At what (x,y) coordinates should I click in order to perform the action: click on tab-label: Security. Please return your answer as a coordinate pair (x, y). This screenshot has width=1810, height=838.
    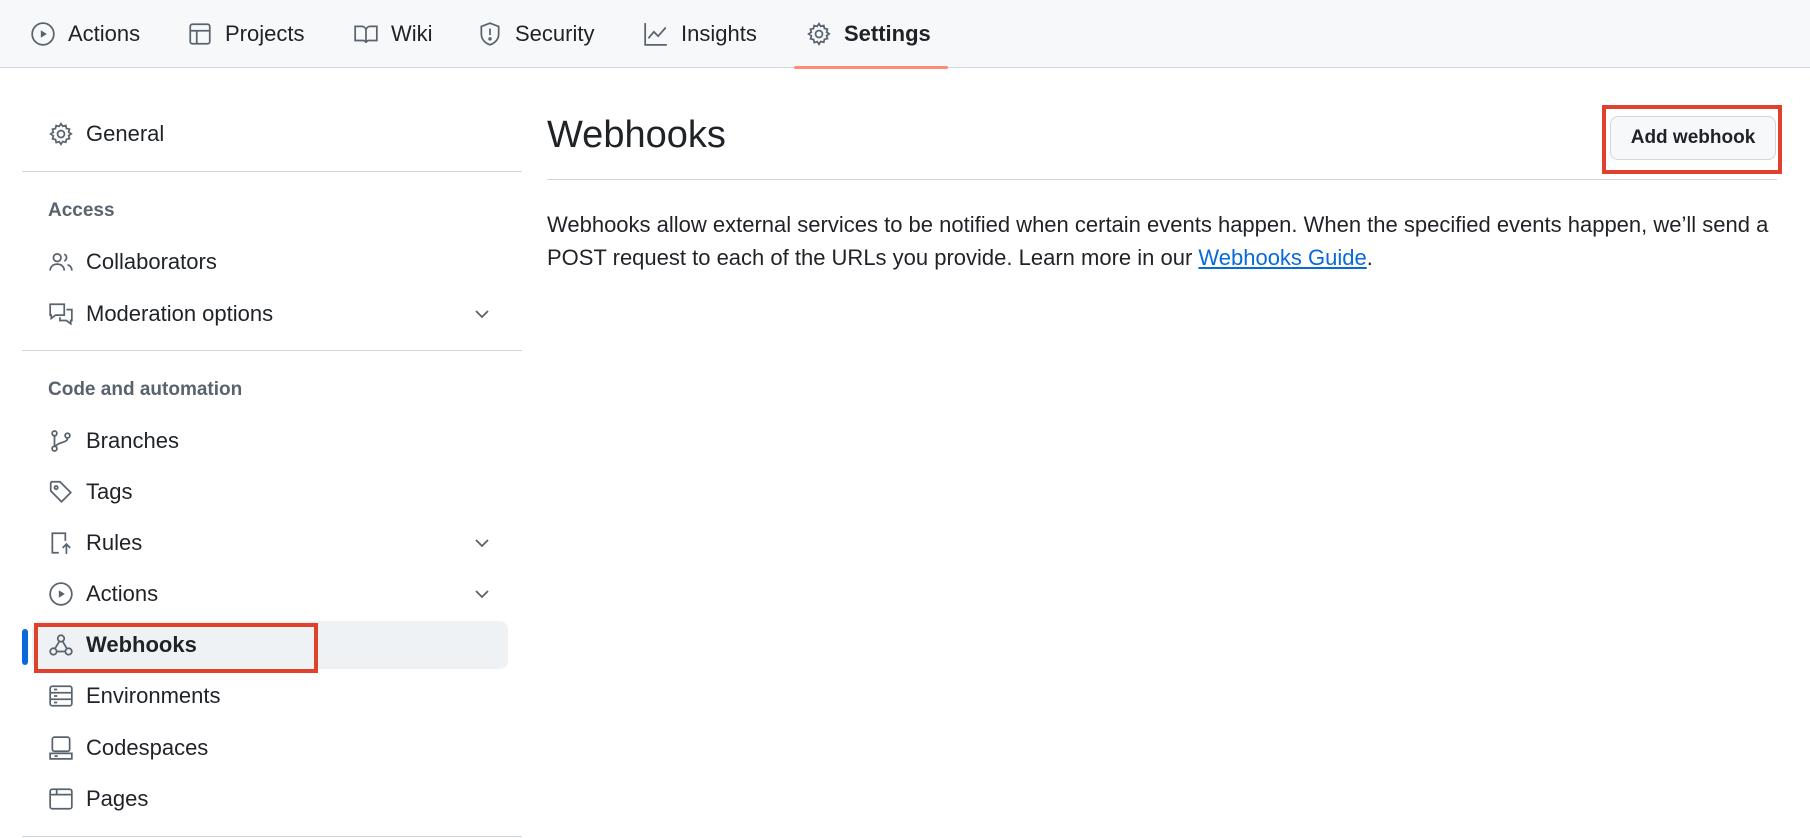
    Looking at the image, I should click on (555, 33).